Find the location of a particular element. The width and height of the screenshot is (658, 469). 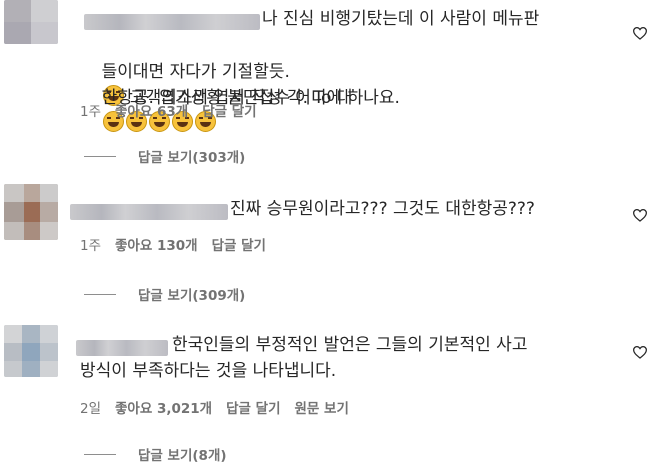

view-replies-button: 답글 보기(8개) is located at coordinates (155, 454).